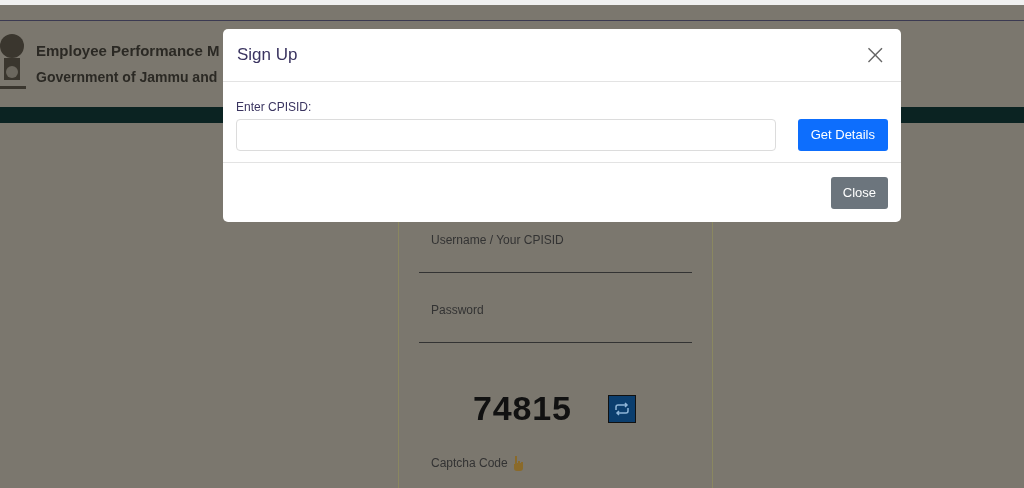 This screenshot has height=488, width=1024. I want to click on site-subtitle: Government of Jammu and, so click(127, 77).